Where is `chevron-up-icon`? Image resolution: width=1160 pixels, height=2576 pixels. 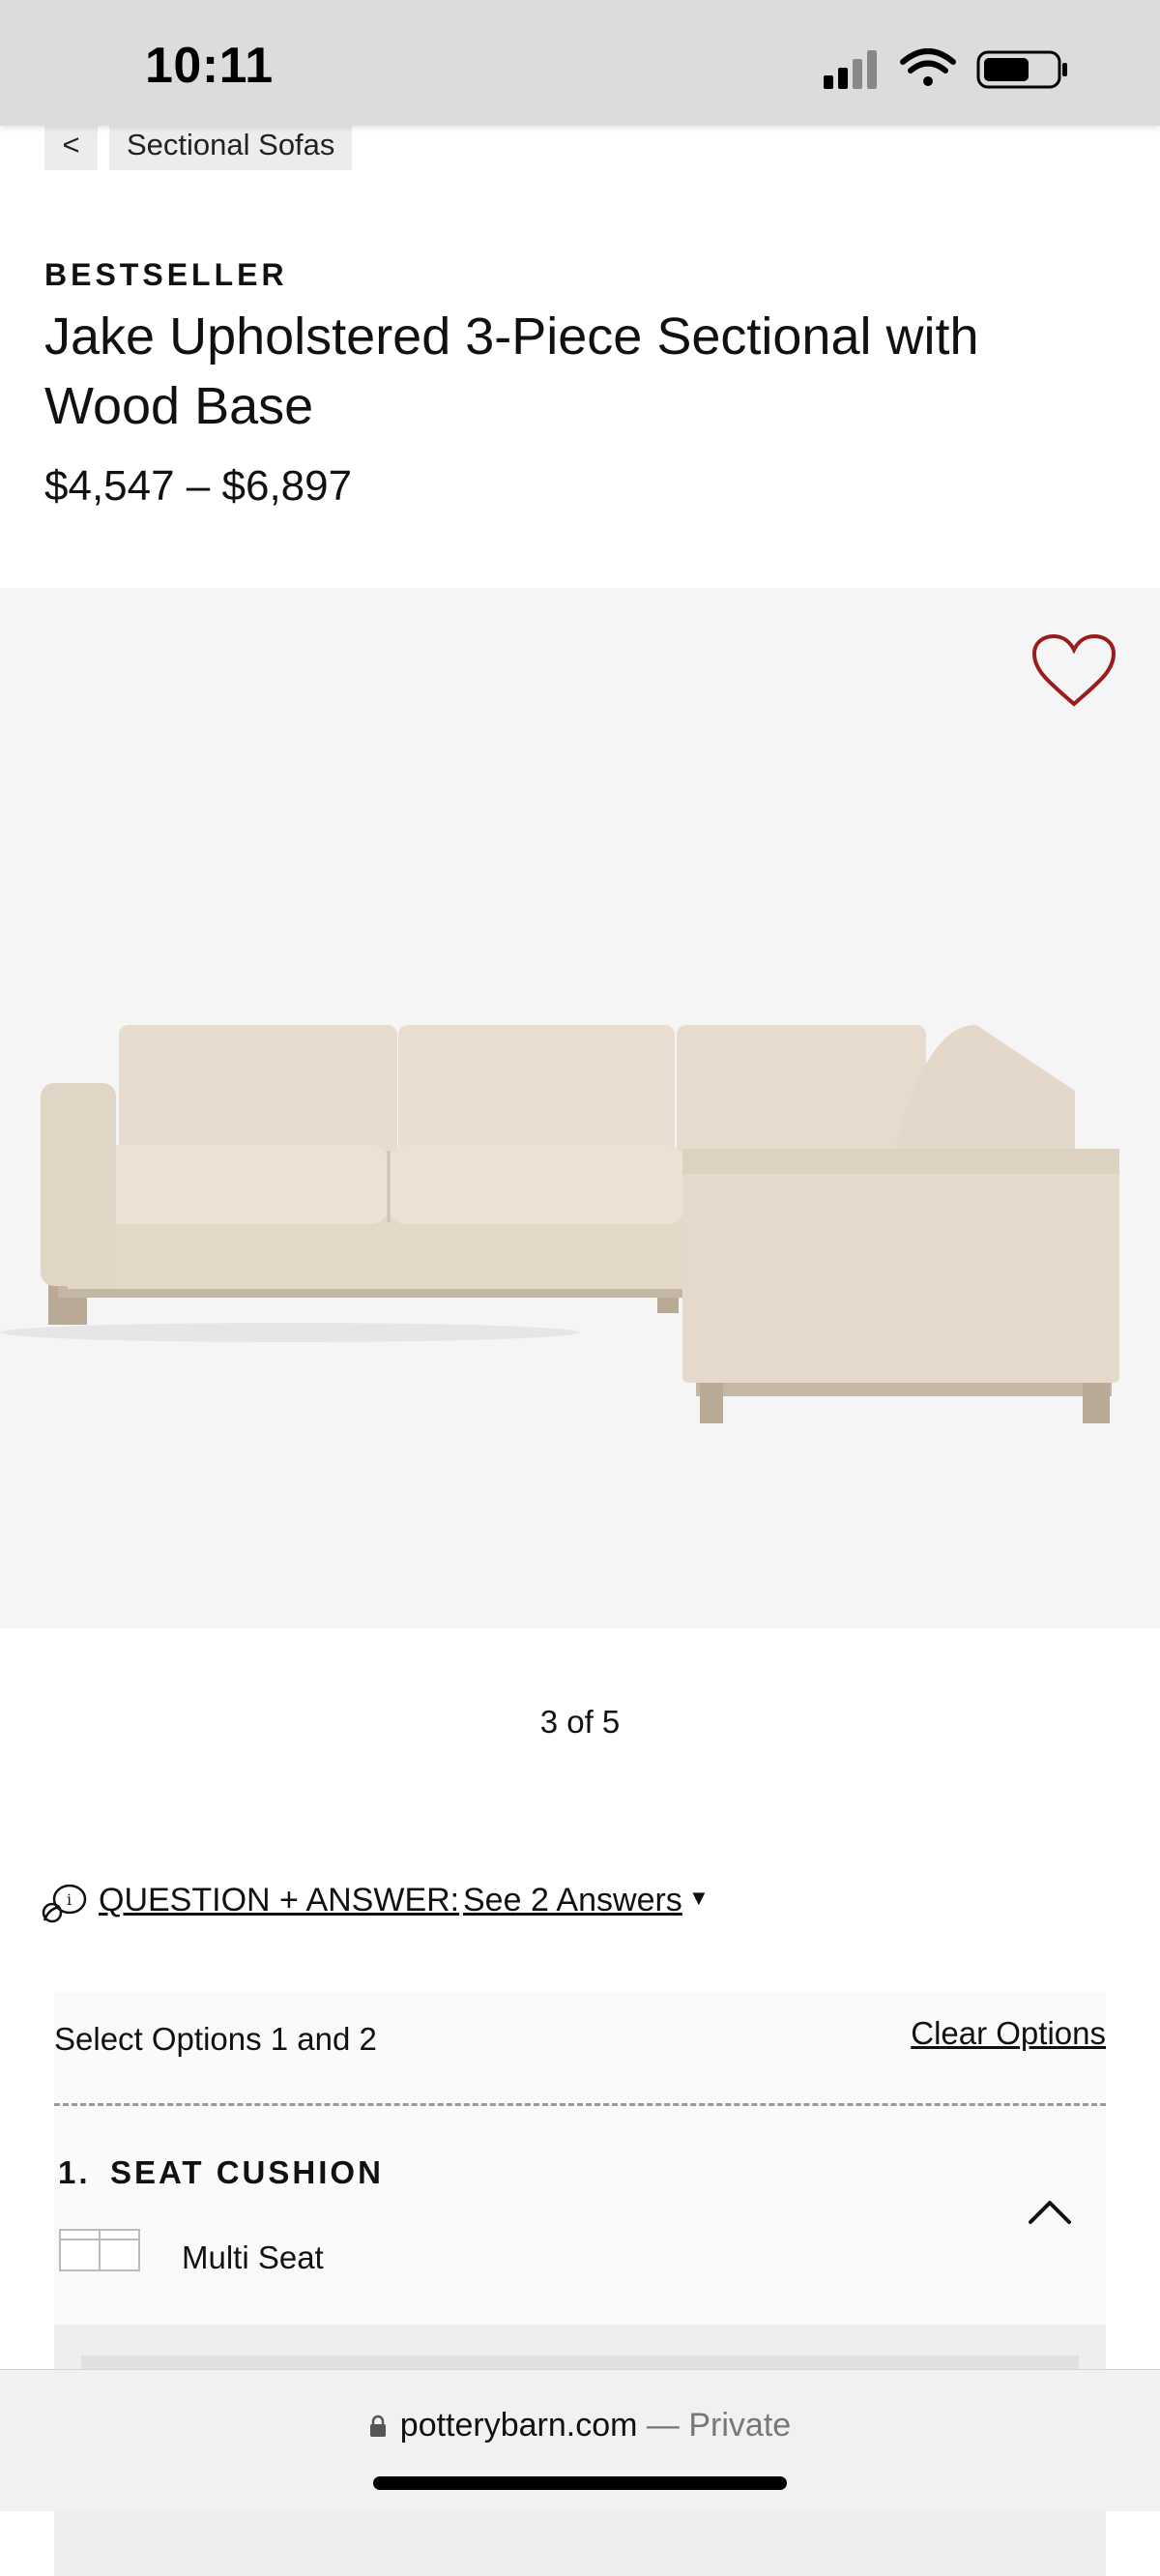
chevron-up-icon is located at coordinates (1050, 2210).